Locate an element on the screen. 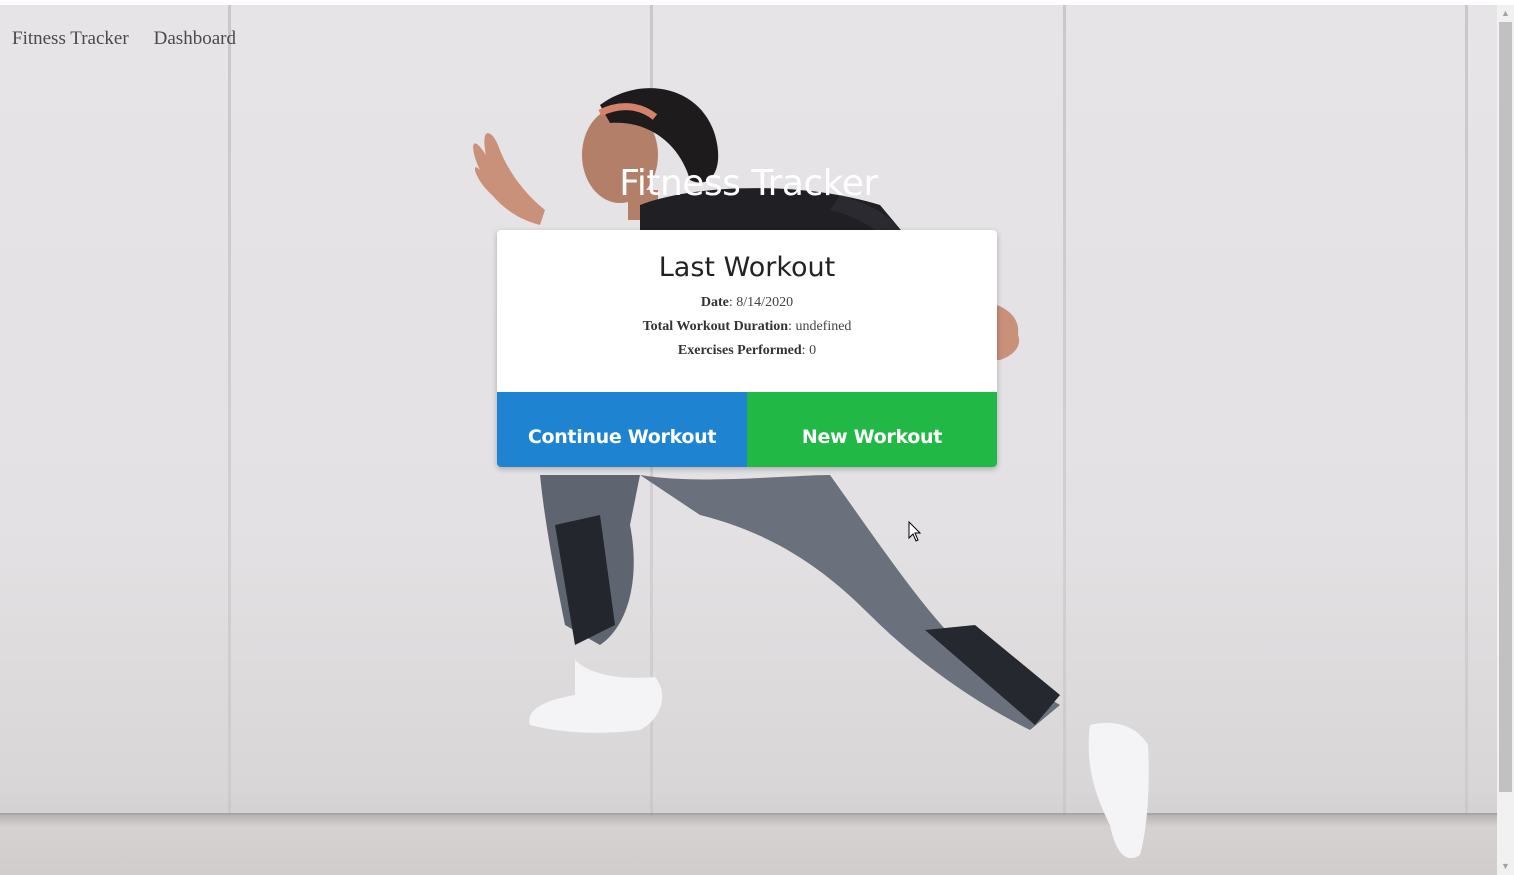  stat-label: Date is located at coordinates (714, 302).